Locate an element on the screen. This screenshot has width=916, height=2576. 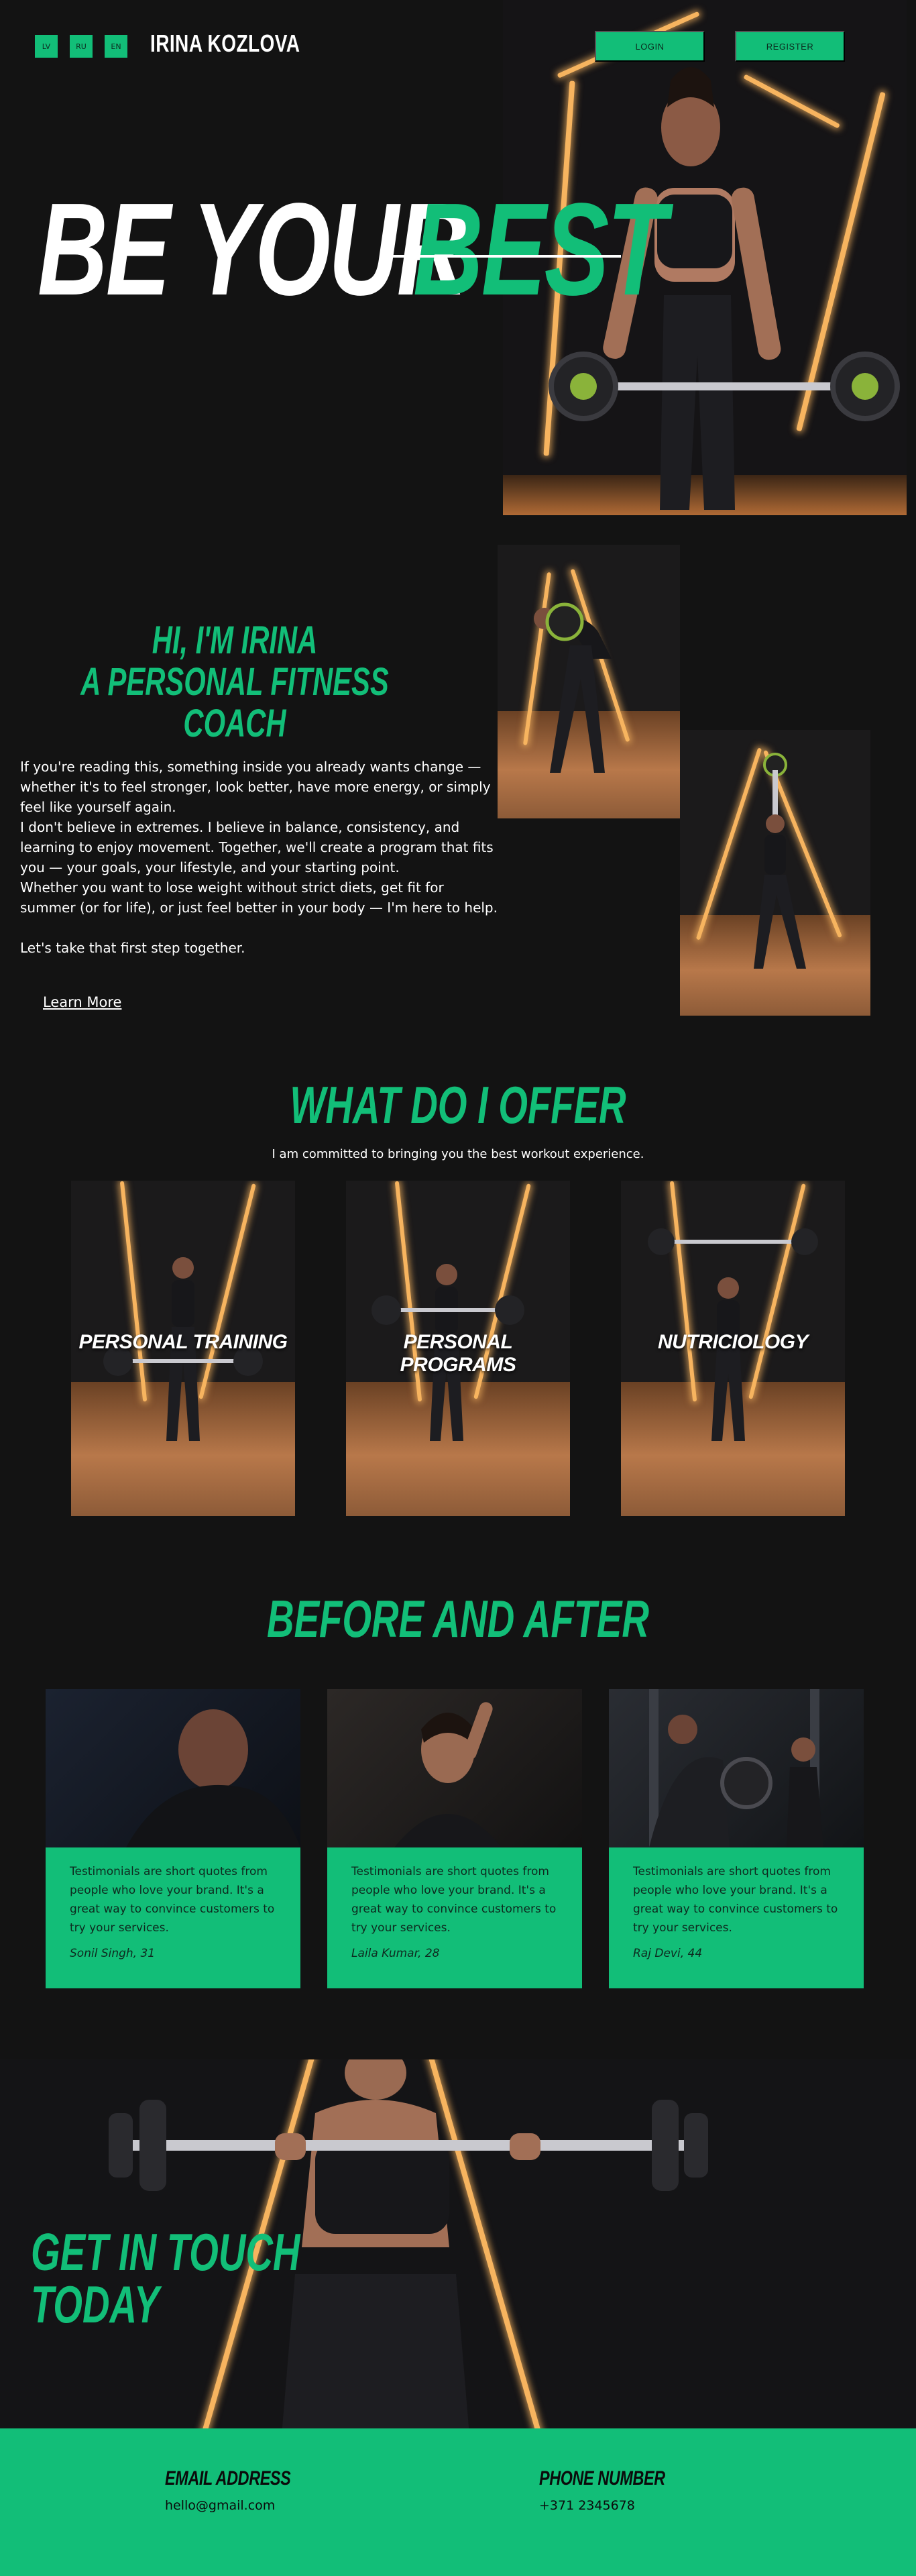
hero-title: BE YOUR BEST is located at coordinates (352, 249).